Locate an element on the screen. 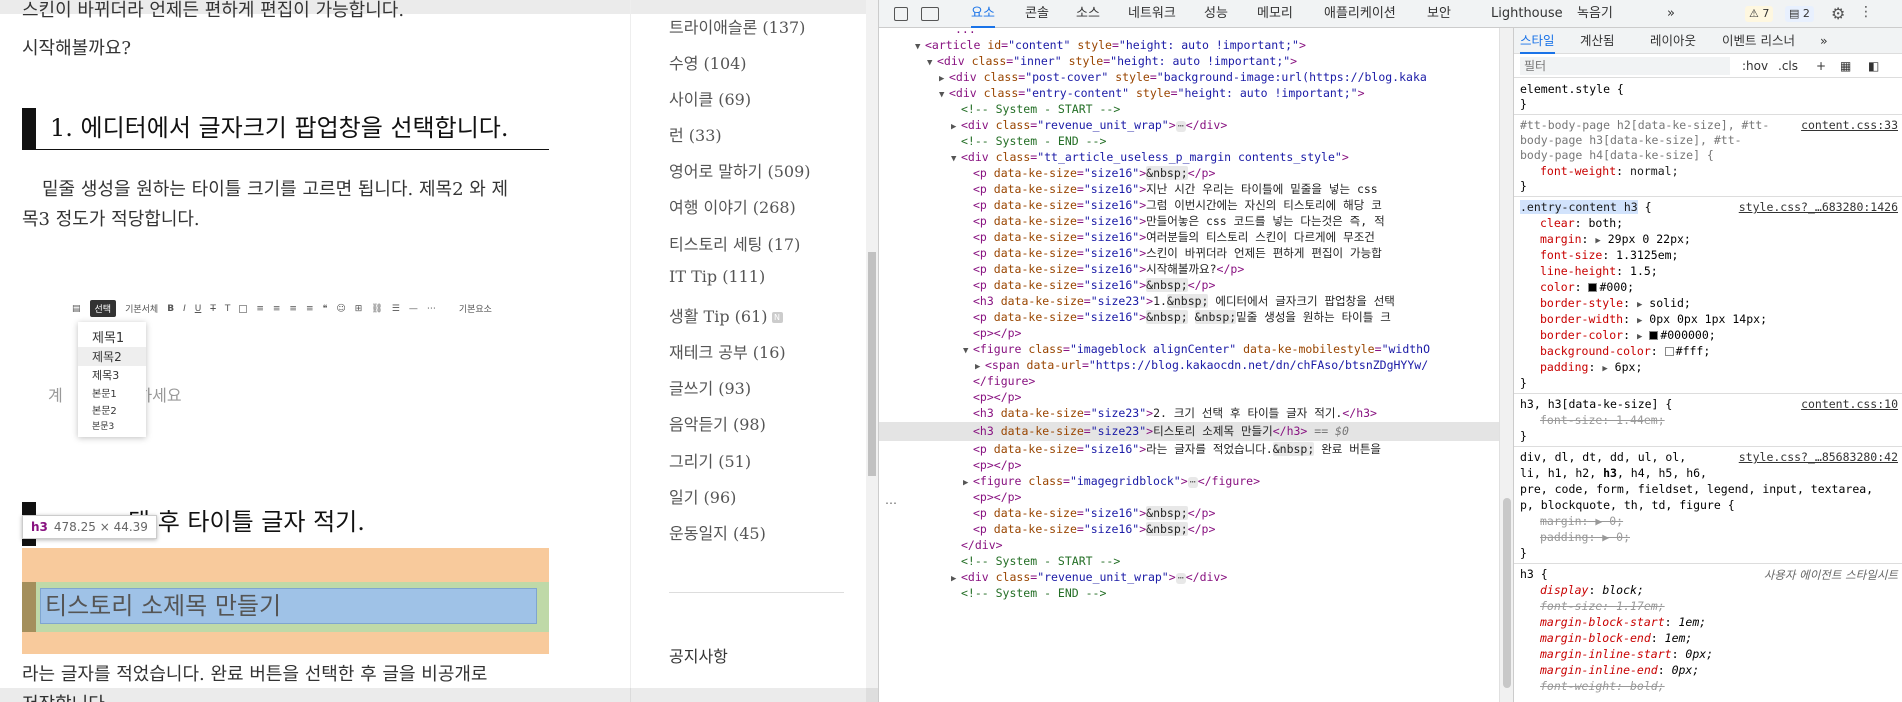  tab-memory: 메모리 is located at coordinates (1275, 14).